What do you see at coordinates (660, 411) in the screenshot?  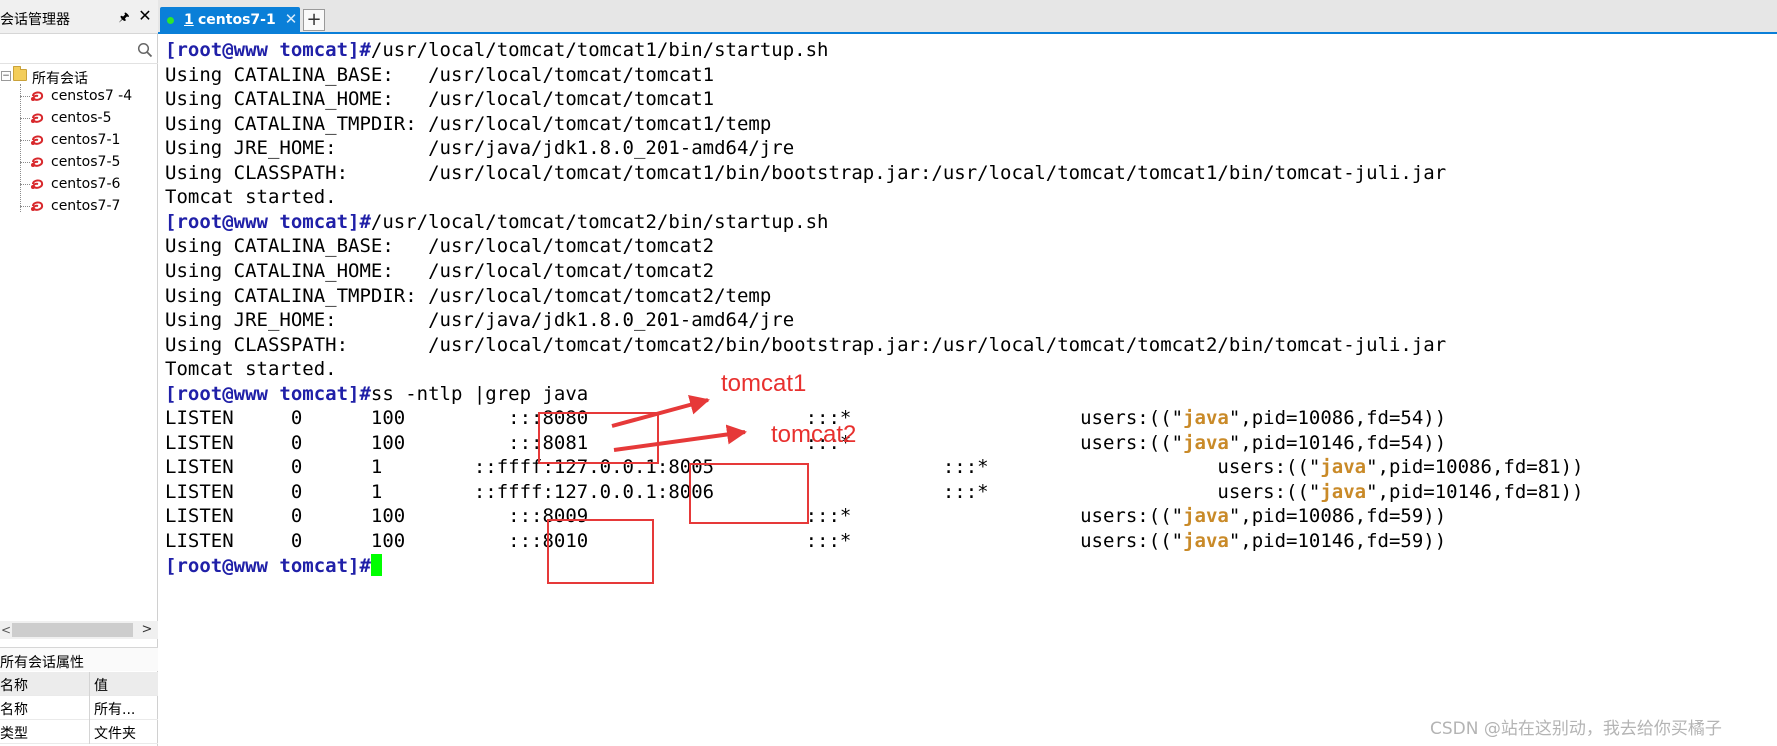 I see `arrow-to-tomcat1` at bounding box center [660, 411].